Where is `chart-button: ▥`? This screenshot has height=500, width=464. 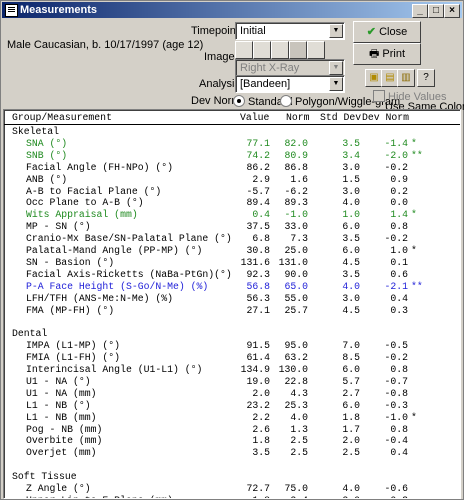
chart-button: ▥ is located at coordinates (406, 78).